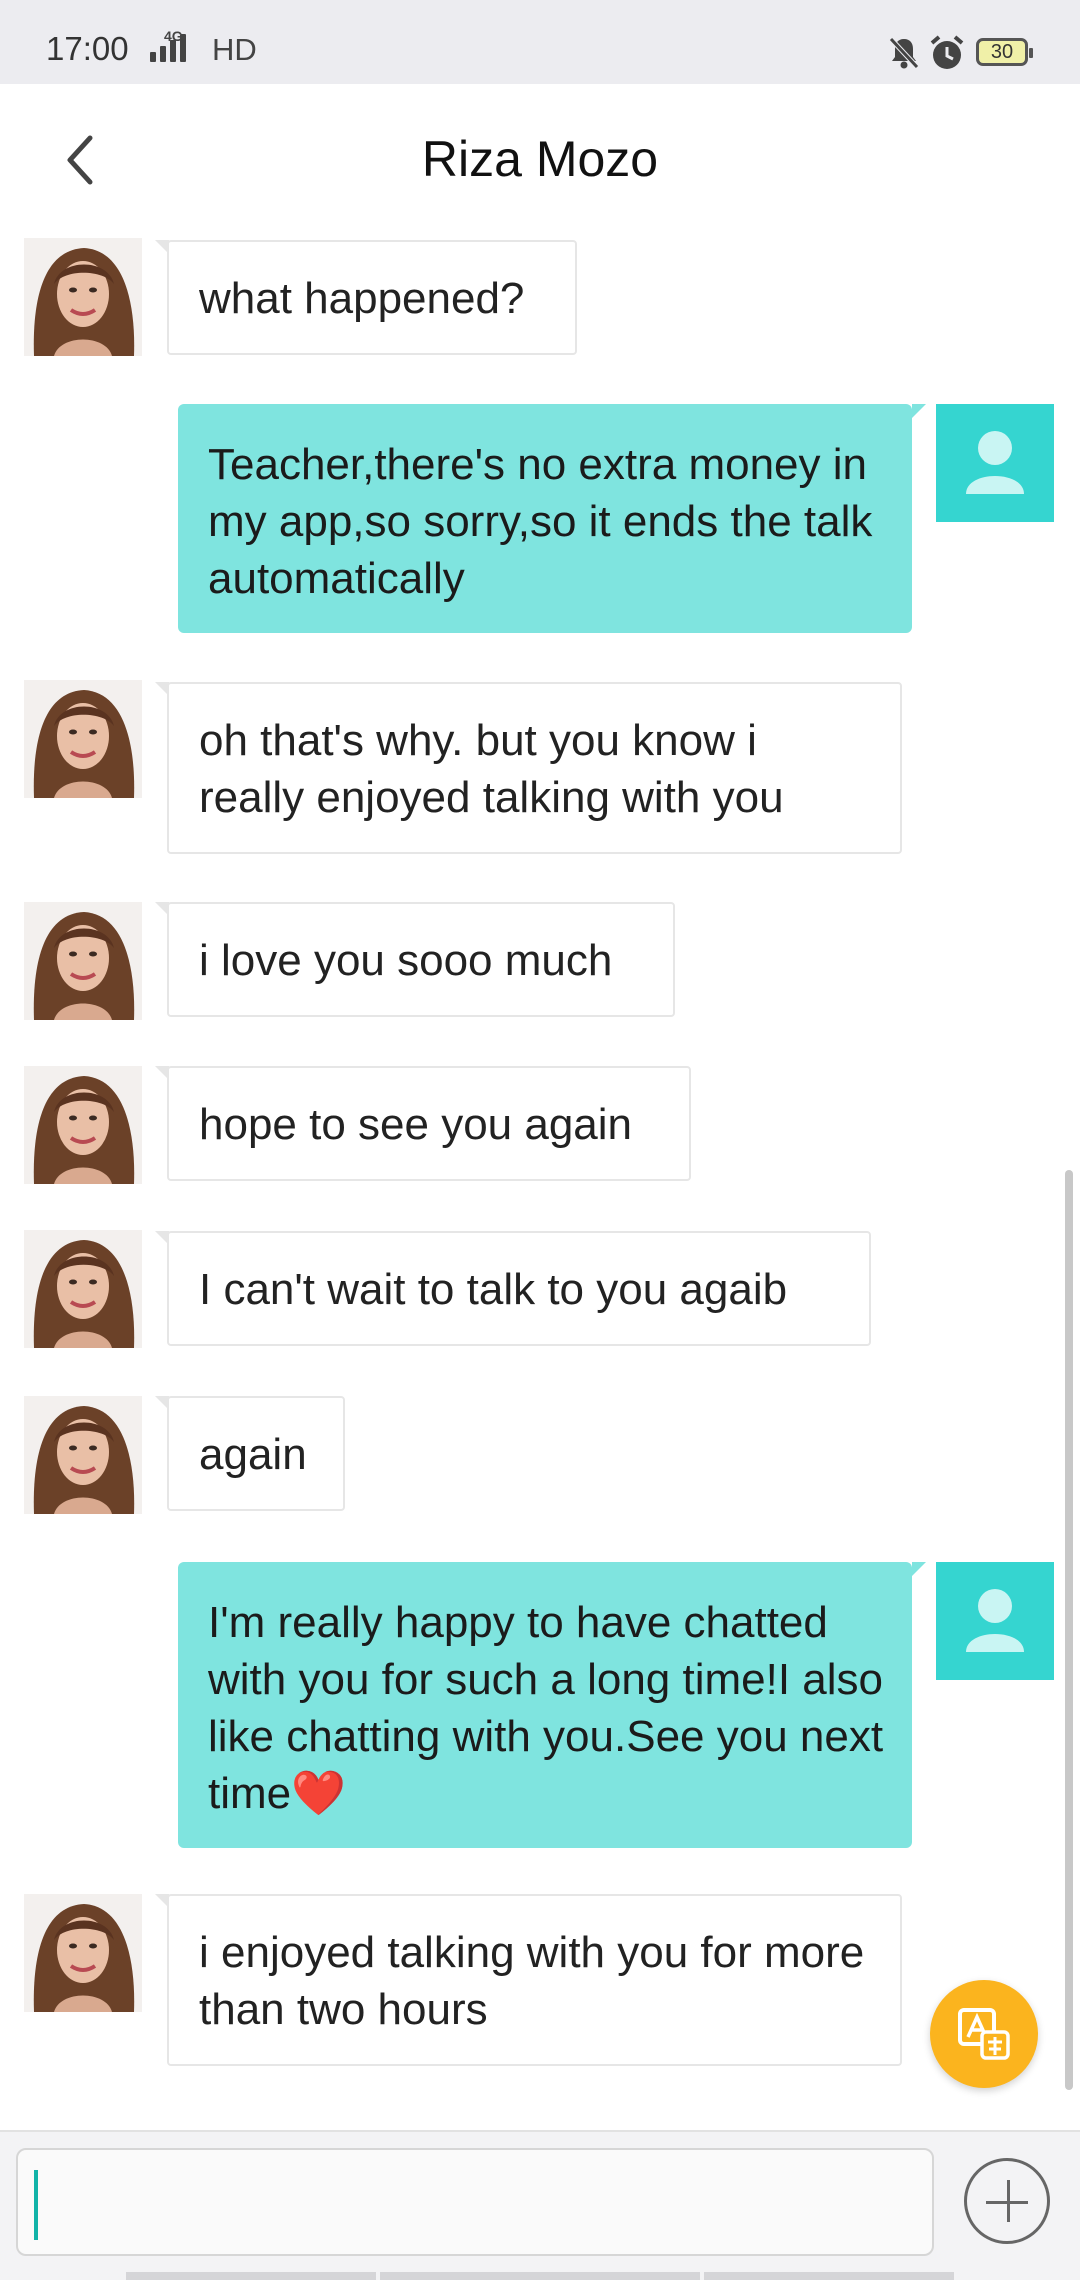 Image resolution: width=1080 pixels, height=2280 pixels. What do you see at coordinates (475, 2202) in the screenshot?
I see `message-input` at bounding box center [475, 2202].